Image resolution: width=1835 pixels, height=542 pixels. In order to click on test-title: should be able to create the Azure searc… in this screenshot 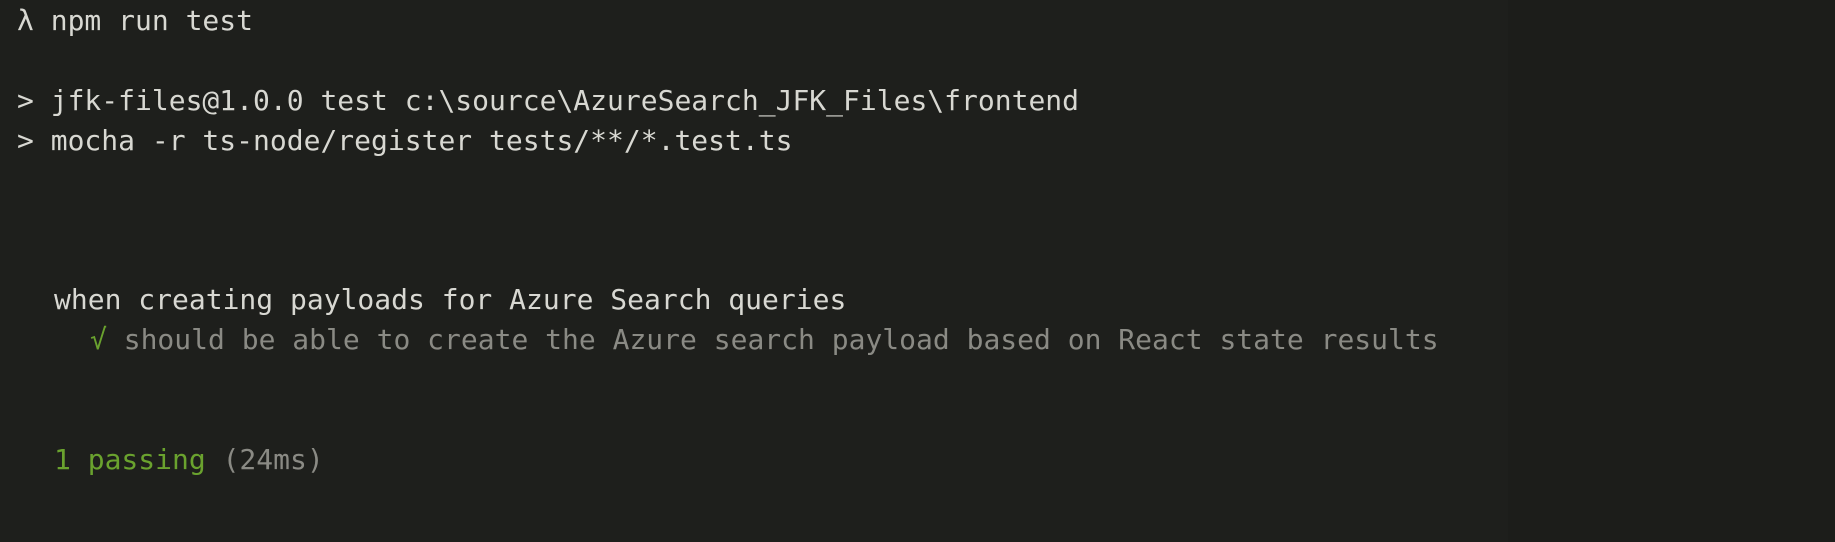, I will do `click(781, 339)`.